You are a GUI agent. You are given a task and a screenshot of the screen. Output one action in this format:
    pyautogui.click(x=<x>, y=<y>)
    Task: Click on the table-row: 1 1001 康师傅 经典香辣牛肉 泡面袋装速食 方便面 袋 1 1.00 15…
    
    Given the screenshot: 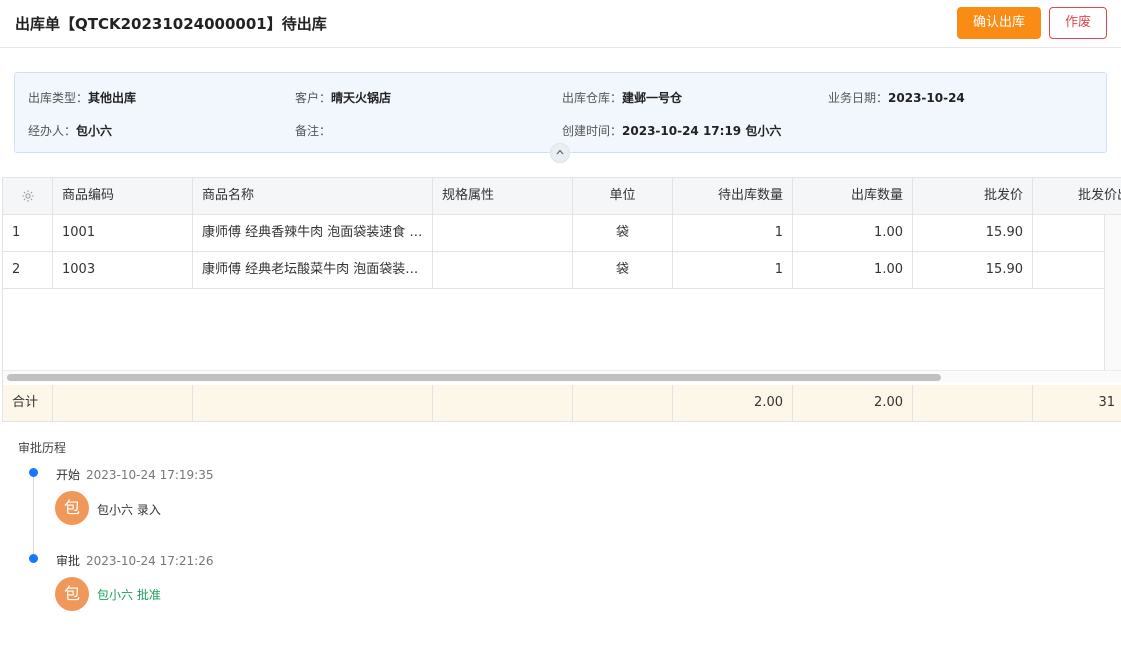 What is the action you would take?
    pyautogui.click(x=562, y=233)
    